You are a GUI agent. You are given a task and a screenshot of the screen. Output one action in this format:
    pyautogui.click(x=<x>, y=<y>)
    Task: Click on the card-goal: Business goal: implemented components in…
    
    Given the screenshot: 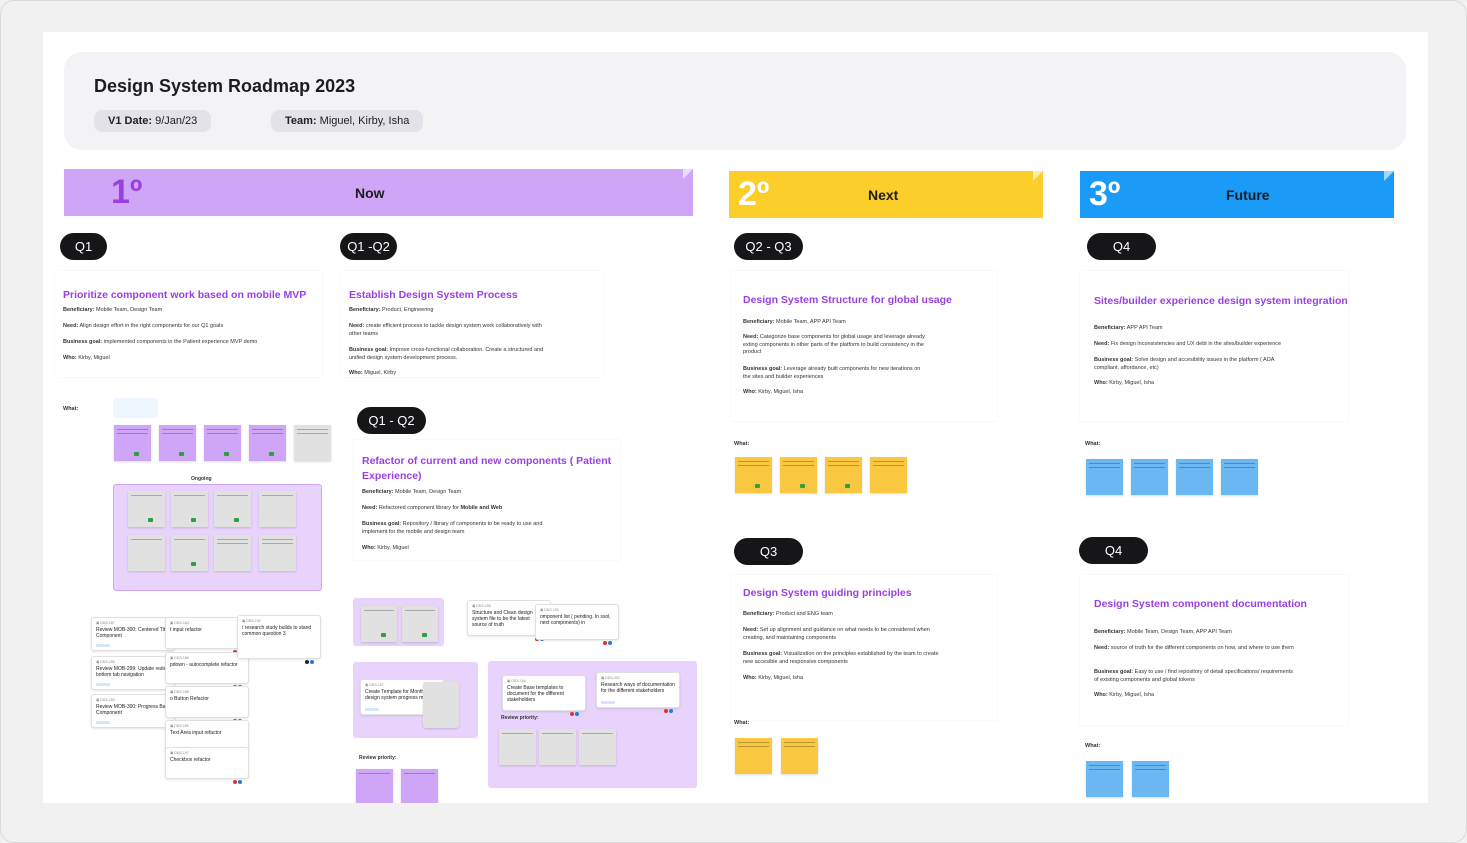 What is the action you would take?
    pyautogui.click(x=160, y=342)
    